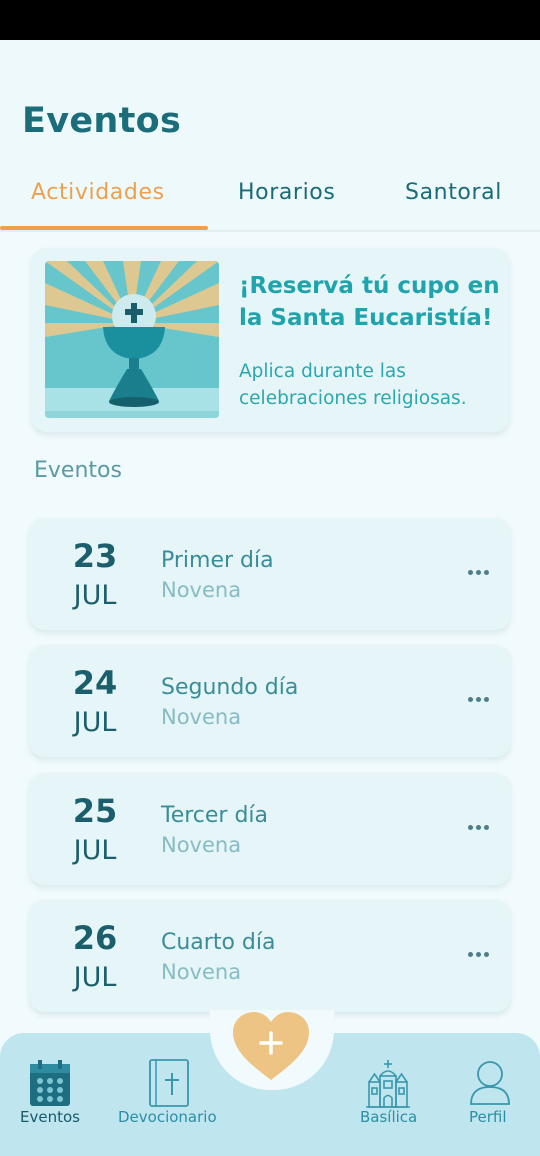 Image resolution: width=540 pixels, height=1156 pixels. What do you see at coordinates (98, 192) in the screenshot?
I see `tab-actividades: Actividades` at bounding box center [98, 192].